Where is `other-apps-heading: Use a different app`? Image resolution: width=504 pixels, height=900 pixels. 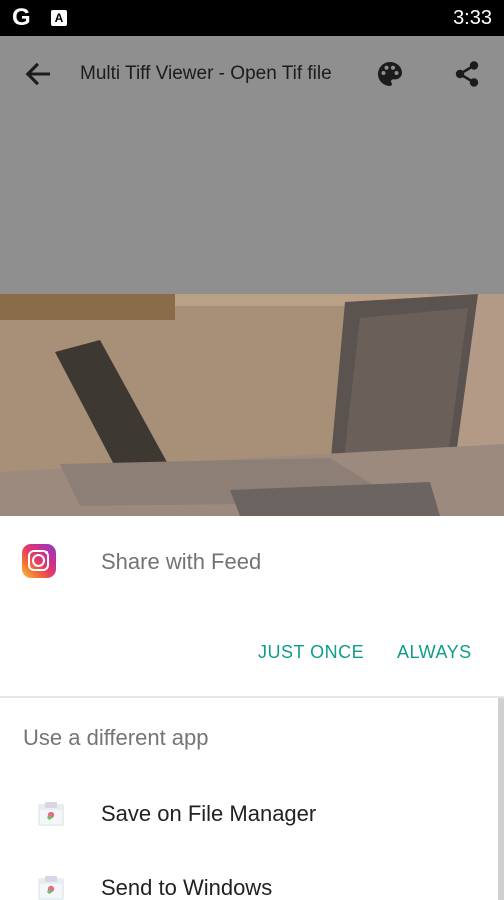
other-apps-heading: Use a different app is located at coordinates (116, 737).